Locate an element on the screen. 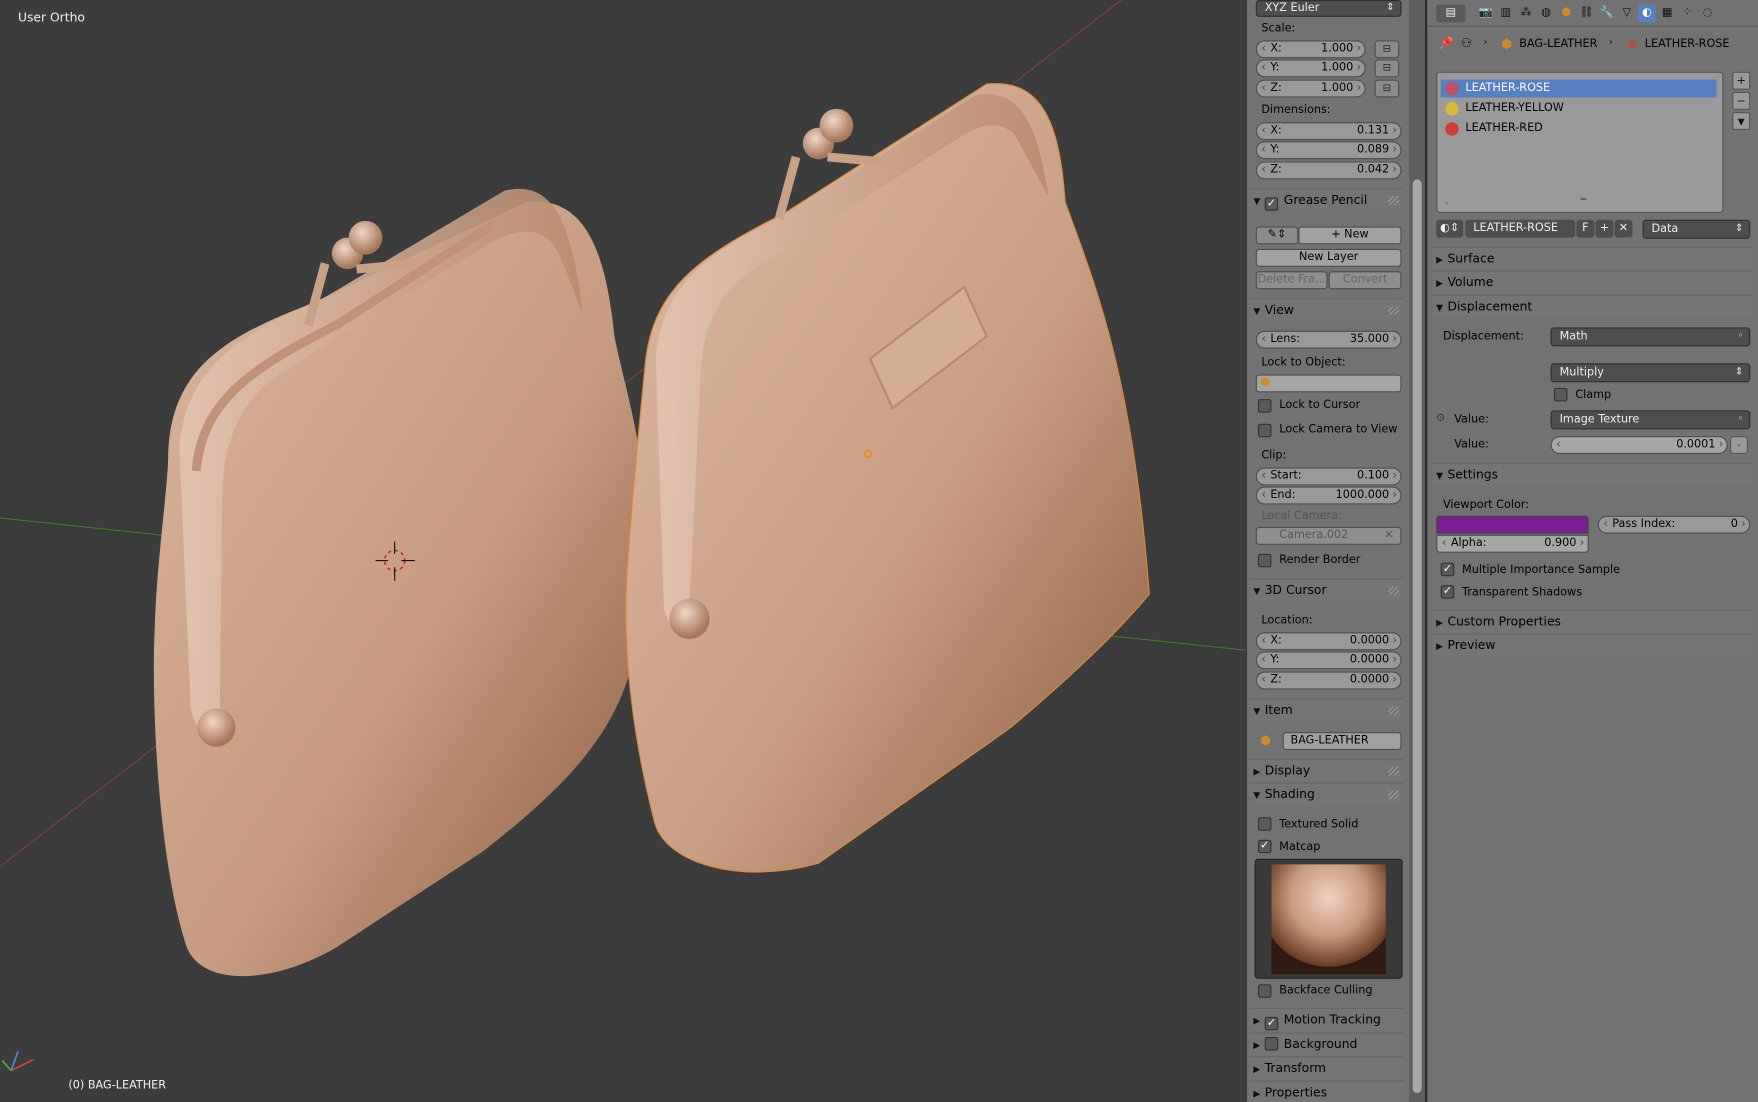 The width and height of the screenshot is (1758, 1102). world-icon: ◍ is located at coordinates (1546, 13).